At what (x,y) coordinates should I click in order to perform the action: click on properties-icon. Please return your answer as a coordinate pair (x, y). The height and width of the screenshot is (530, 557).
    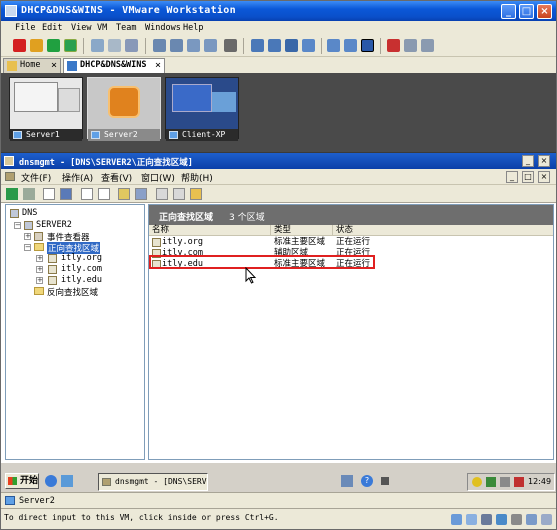
    Looking at the image, I should click on (87, 194).